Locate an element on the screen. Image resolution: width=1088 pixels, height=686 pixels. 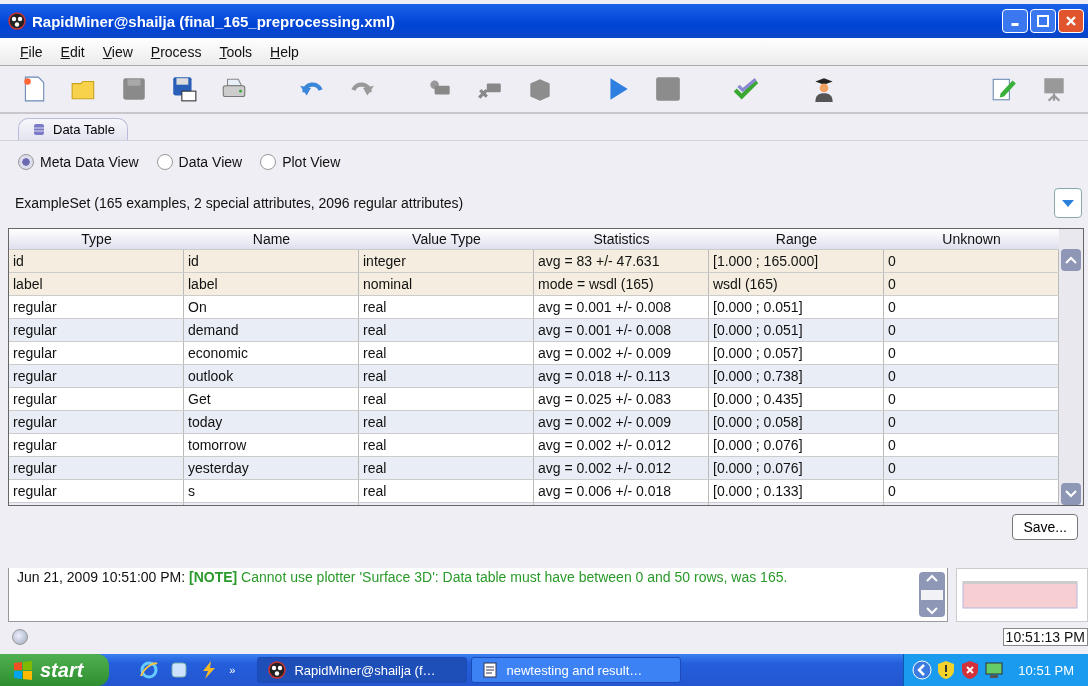
save-as-icon is located at coordinates (184, 89).